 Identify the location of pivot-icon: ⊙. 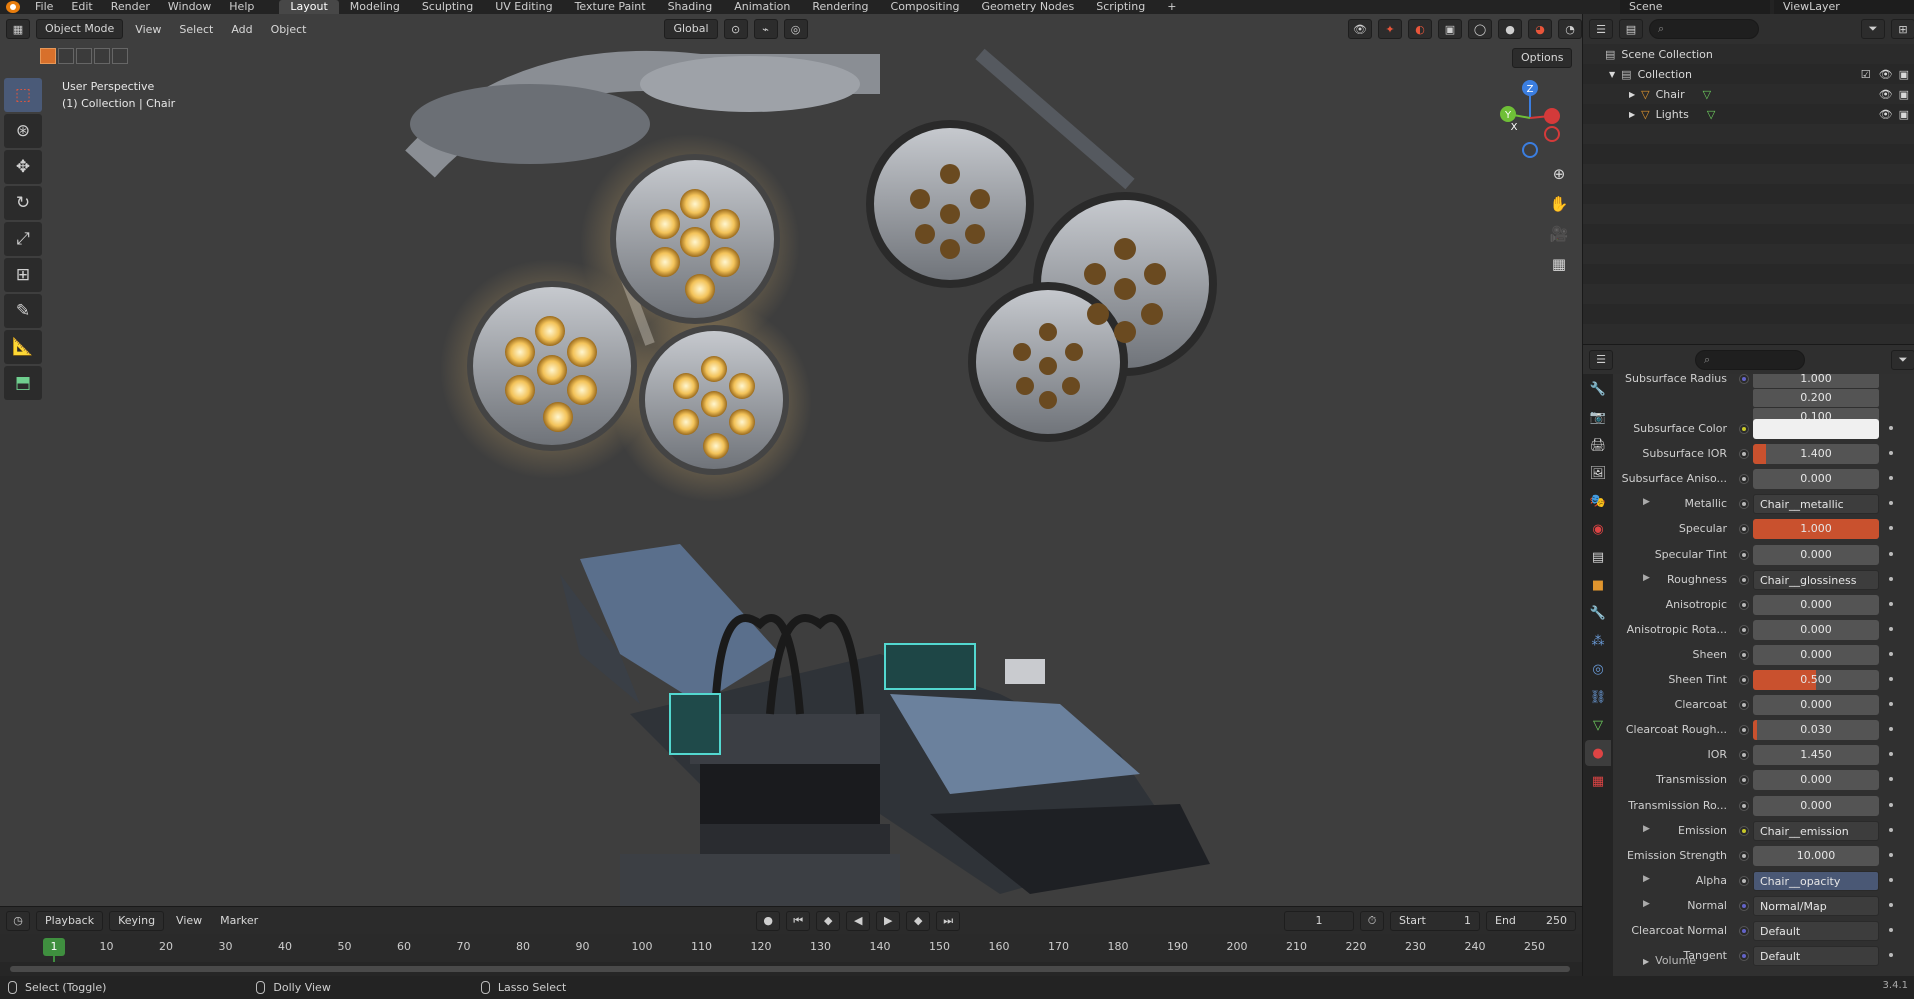
(735, 29).